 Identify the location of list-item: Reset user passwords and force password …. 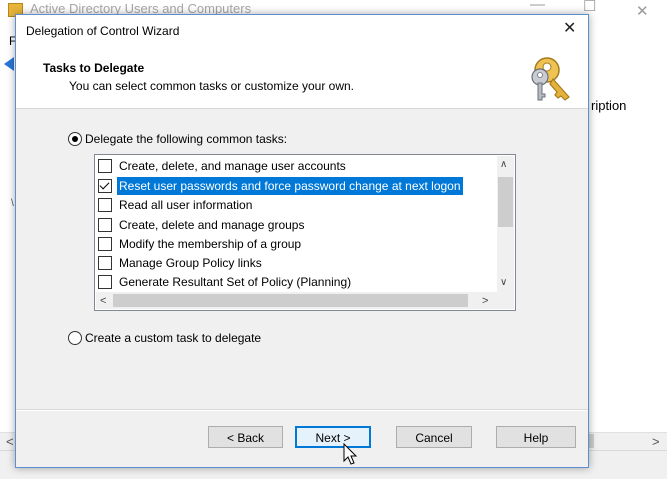
(296, 186).